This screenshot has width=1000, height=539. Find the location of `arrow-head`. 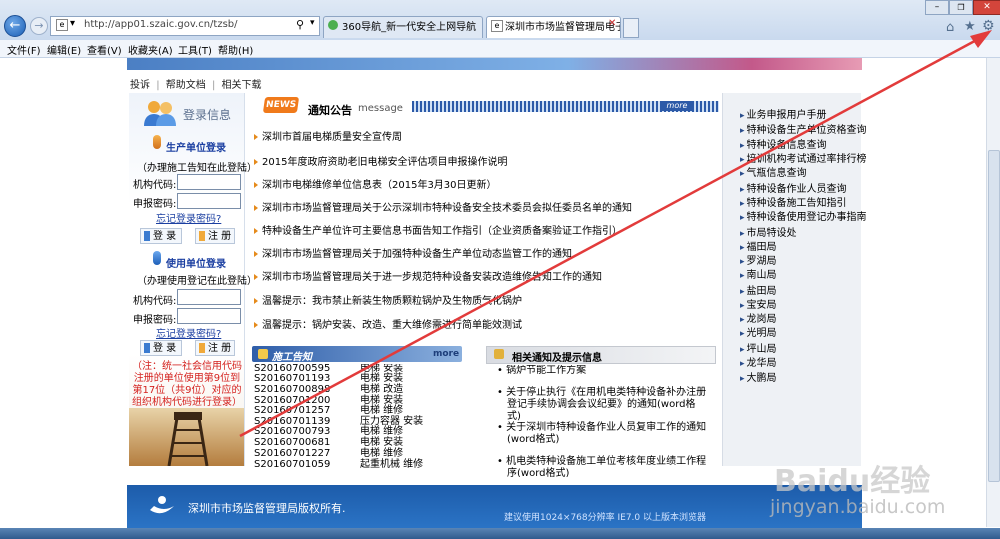

arrow-head is located at coordinates (981, 39).